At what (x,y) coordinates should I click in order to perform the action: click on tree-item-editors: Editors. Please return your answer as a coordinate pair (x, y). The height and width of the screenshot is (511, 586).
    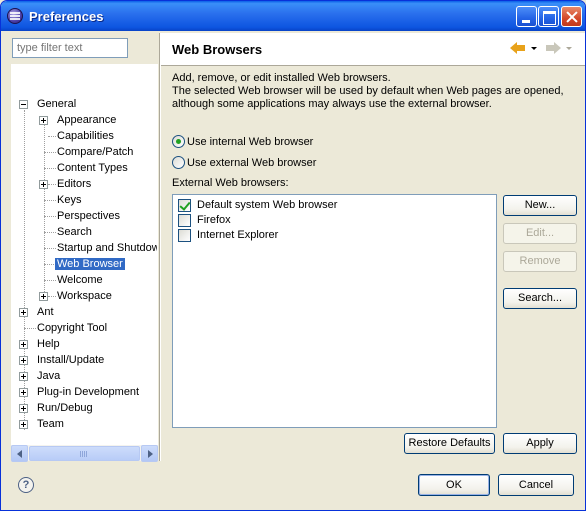
    Looking at the image, I should click on (66, 185).